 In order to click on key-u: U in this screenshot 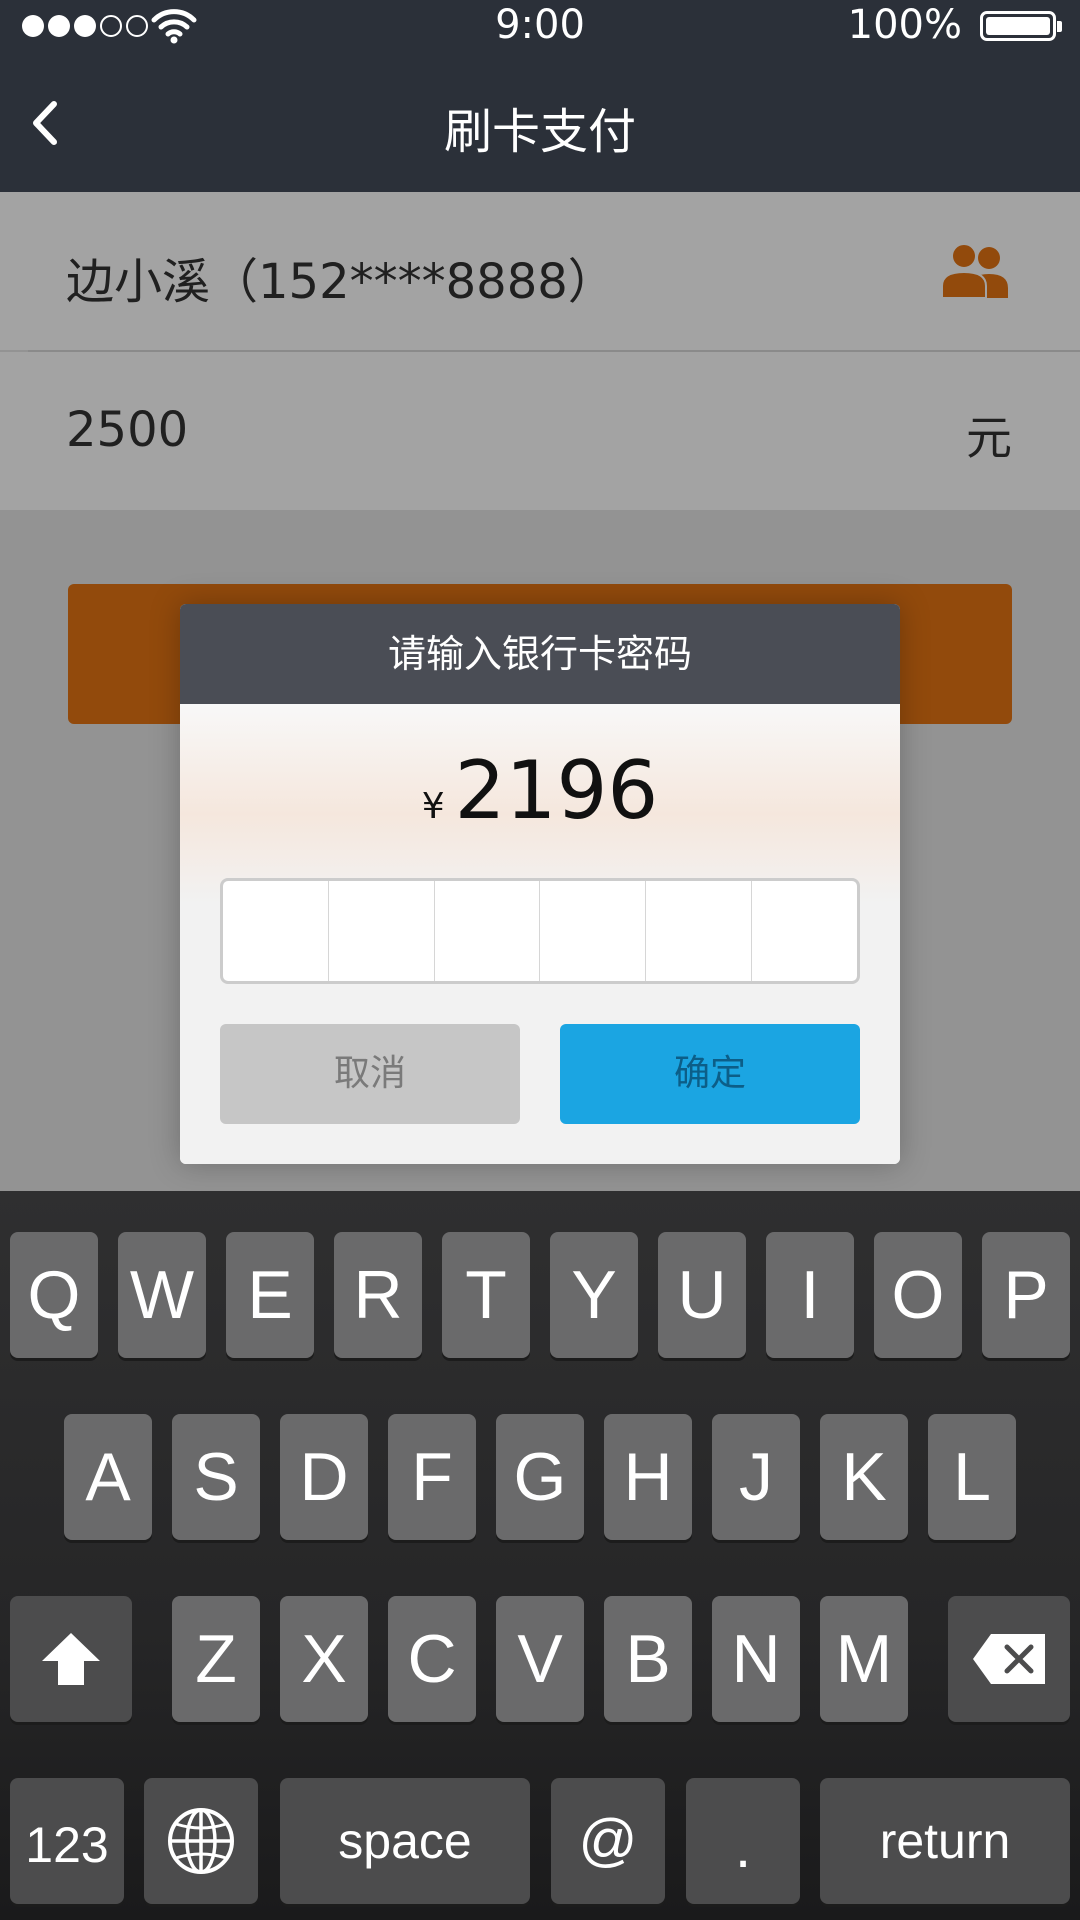, I will do `click(702, 1295)`.